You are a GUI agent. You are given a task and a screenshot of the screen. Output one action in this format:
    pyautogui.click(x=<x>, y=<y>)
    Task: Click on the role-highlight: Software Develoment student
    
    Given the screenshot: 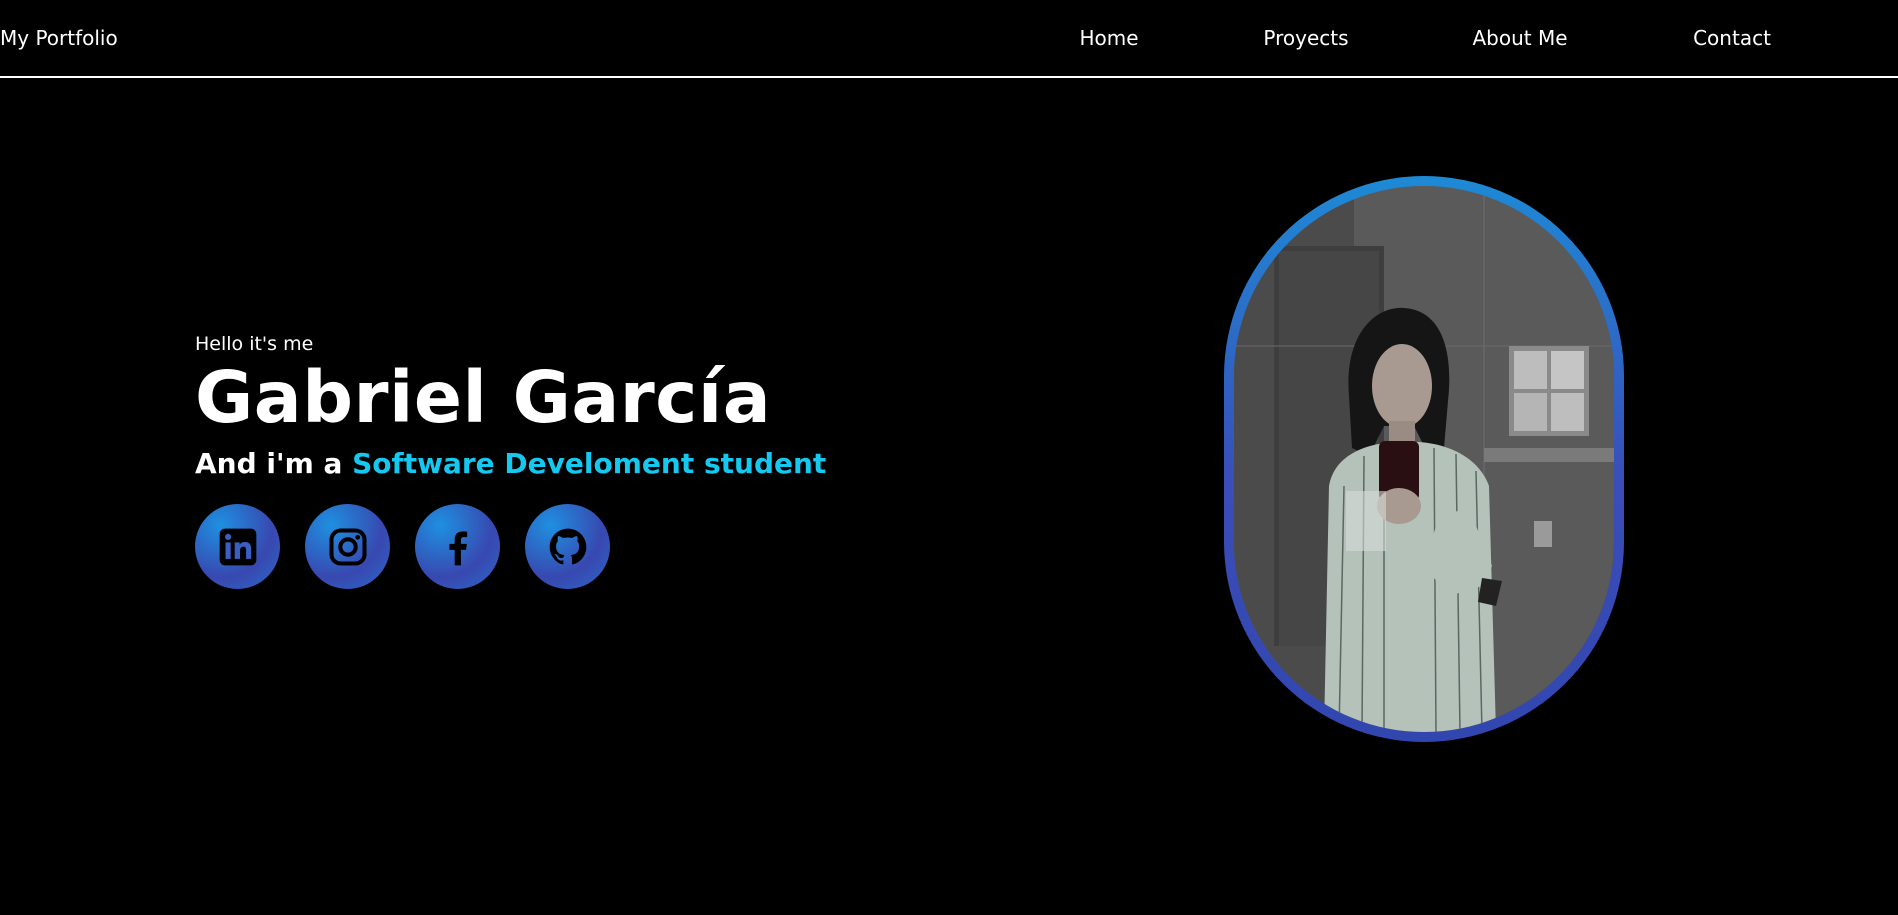 What is the action you would take?
    pyautogui.click(x=589, y=463)
    